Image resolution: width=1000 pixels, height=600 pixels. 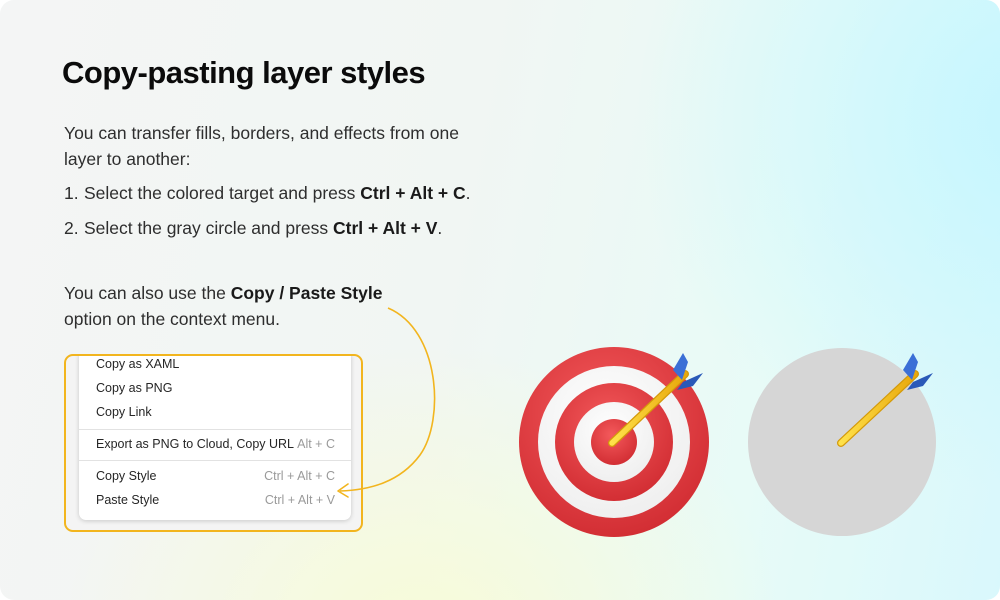 What do you see at coordinates (615, 440) in the screenshot?
I see `target-with-arrow-icon` at bounding box center [615, 440].